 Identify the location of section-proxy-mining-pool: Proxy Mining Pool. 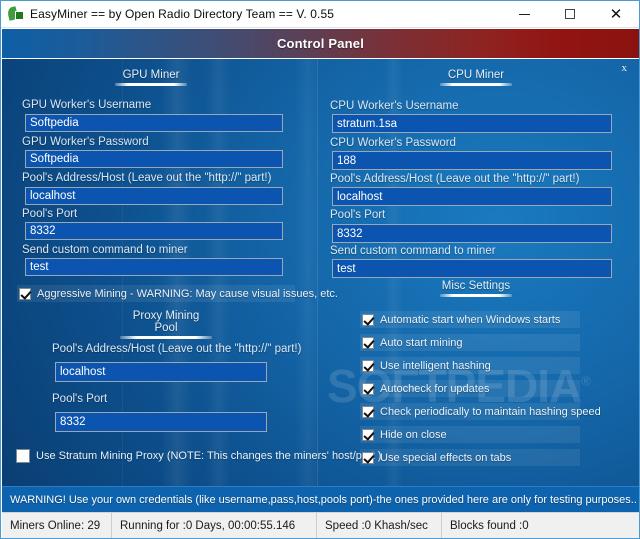
(166, 324).